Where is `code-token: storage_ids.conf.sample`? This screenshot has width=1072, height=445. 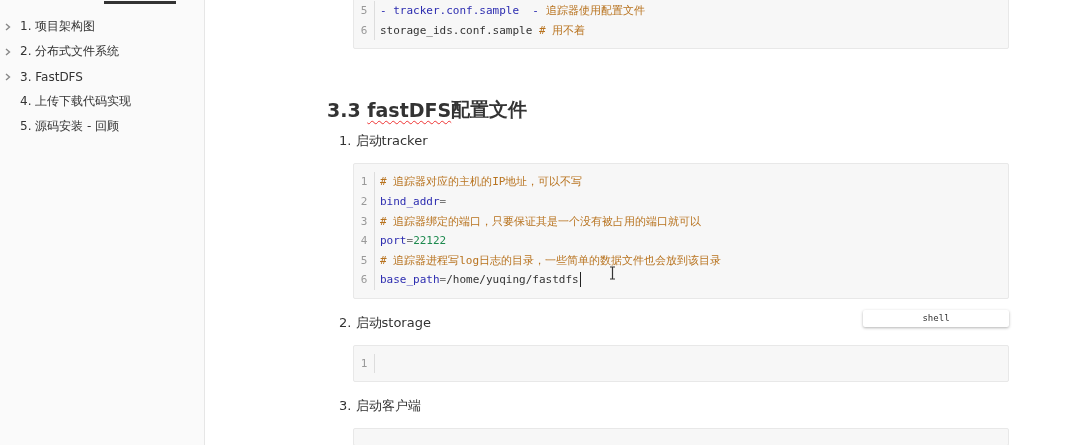
code-token: storage_ids.conf.sample is located at coordinates (457, 30).